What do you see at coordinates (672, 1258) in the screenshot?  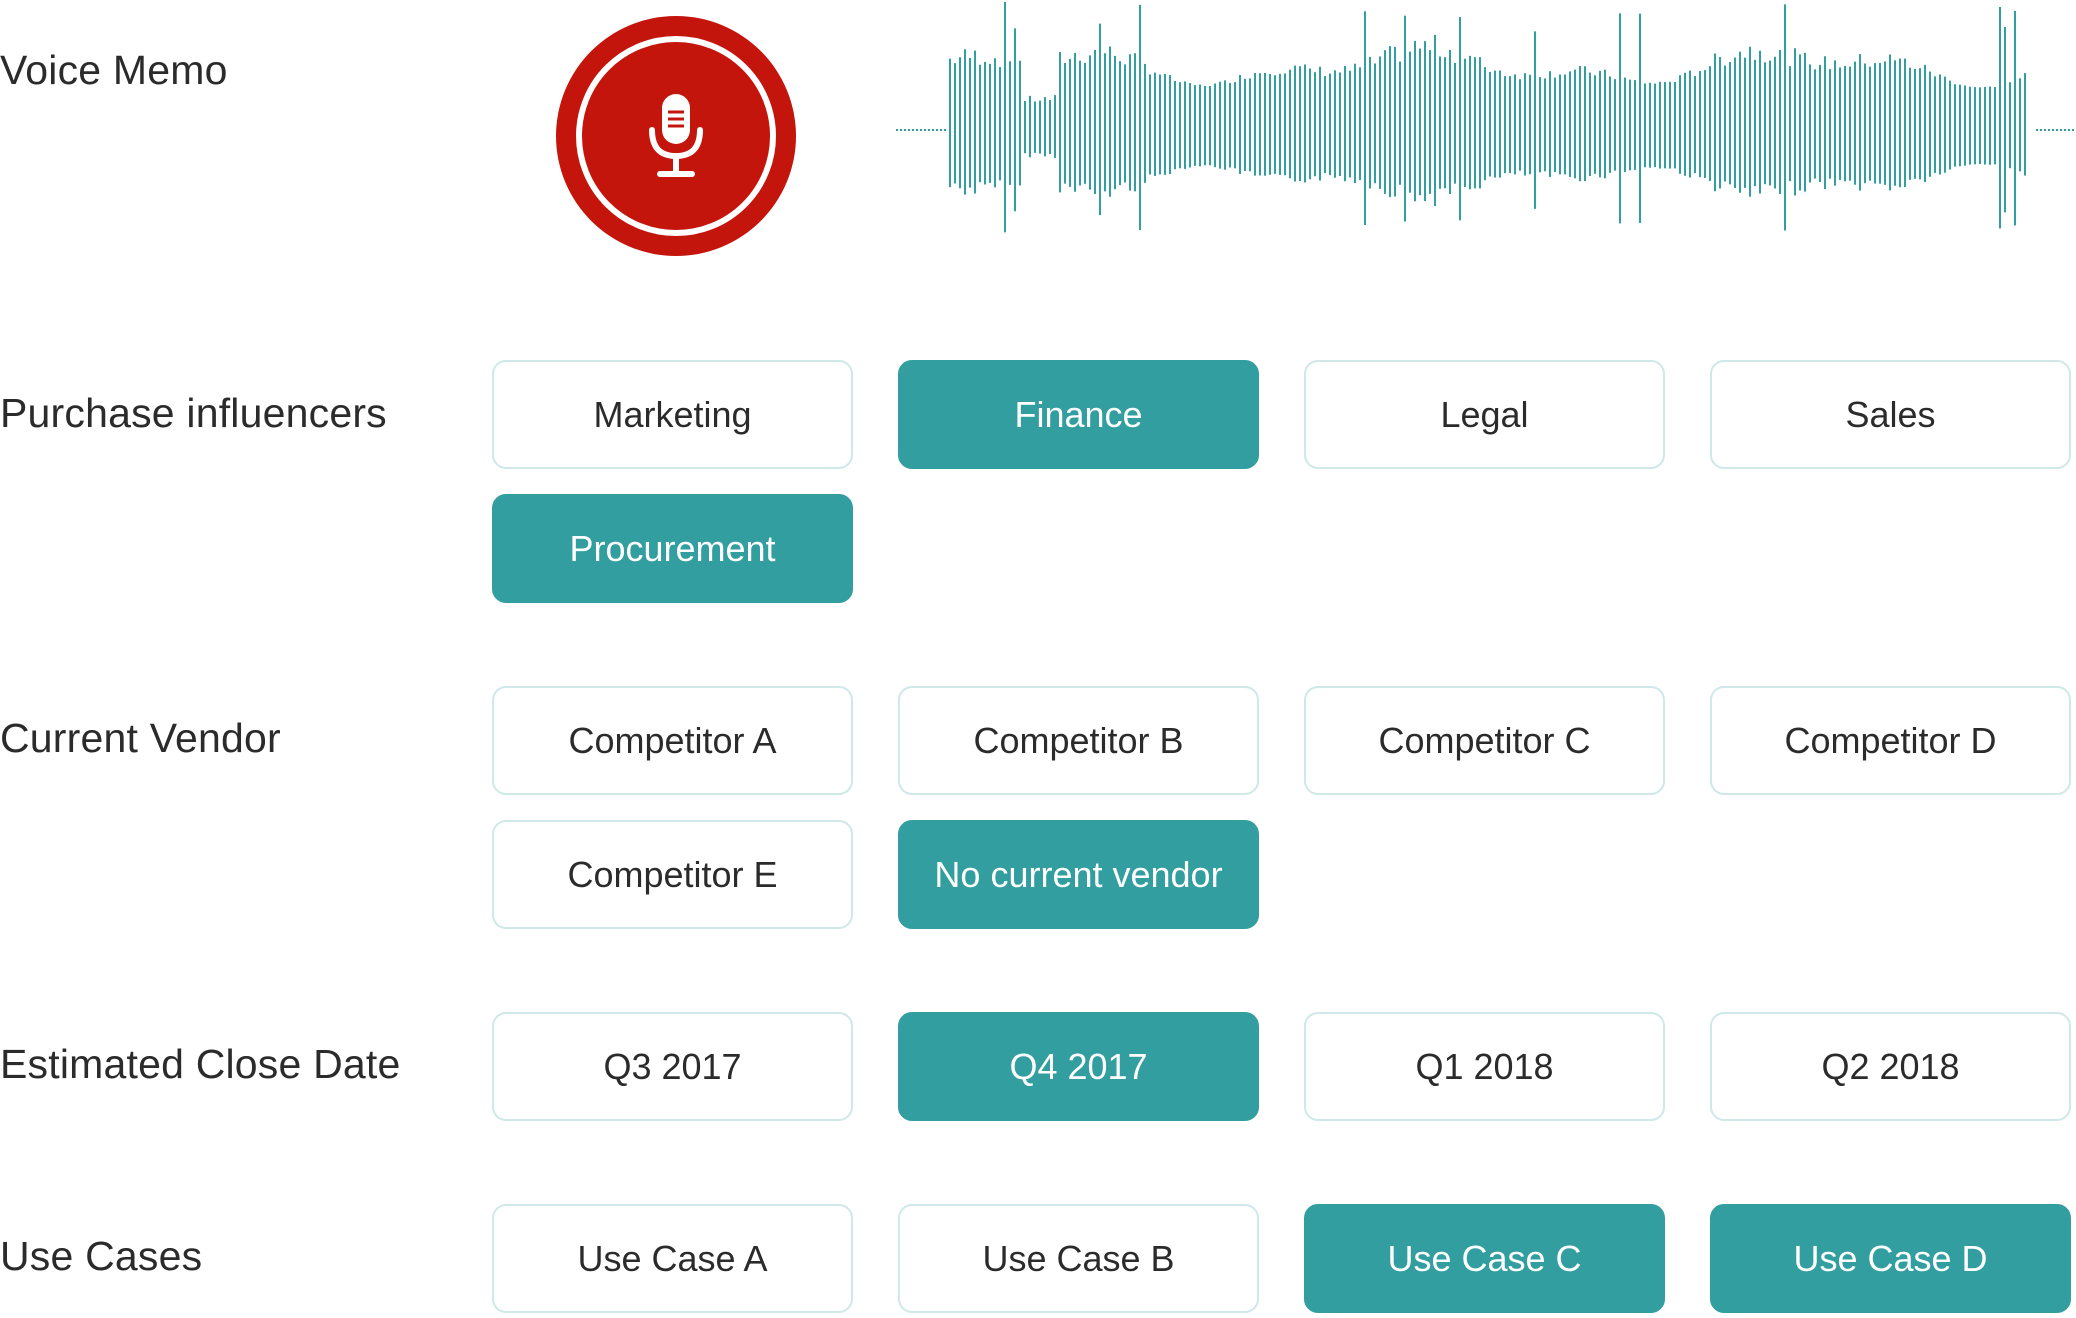 I see `chip-use-case-a: Use Case A` at bounding box center [672, 1258].